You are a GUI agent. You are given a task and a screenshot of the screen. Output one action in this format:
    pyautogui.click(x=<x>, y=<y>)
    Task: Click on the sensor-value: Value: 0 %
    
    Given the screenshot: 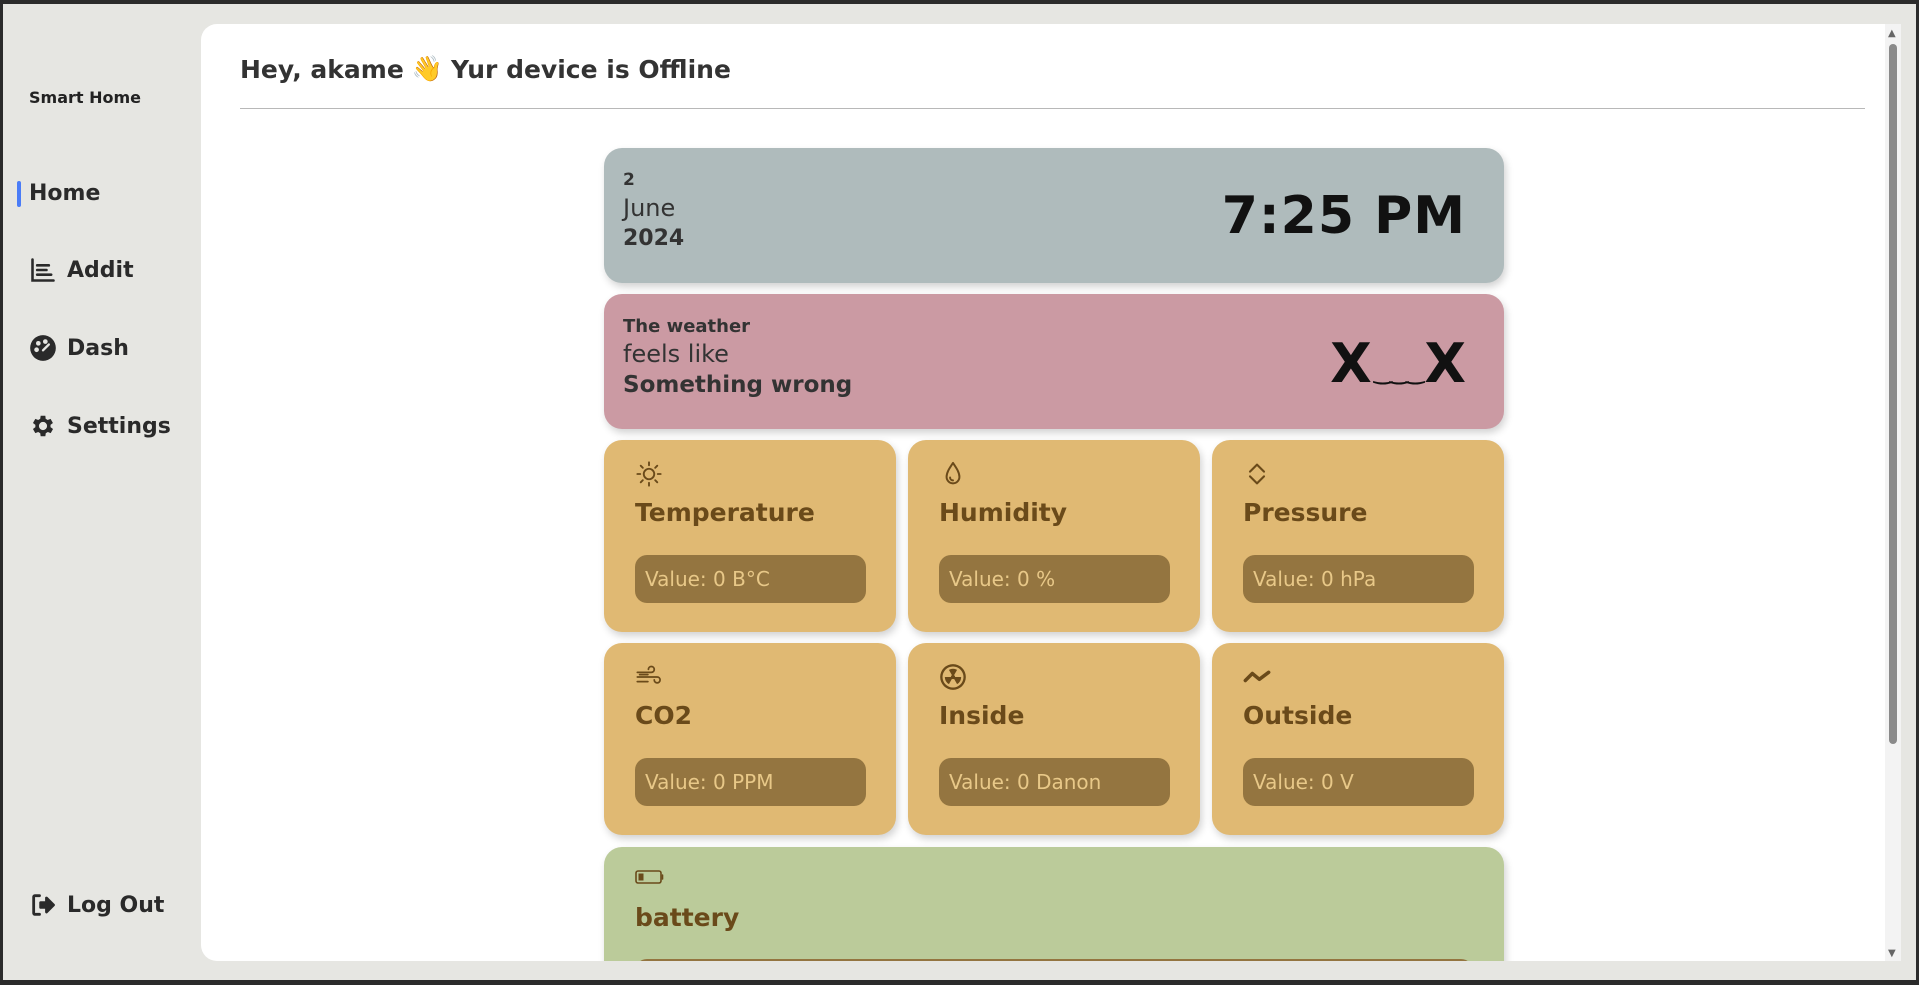 What is the action you would take?
    pyautogui.click(x=1054, y=579)
    